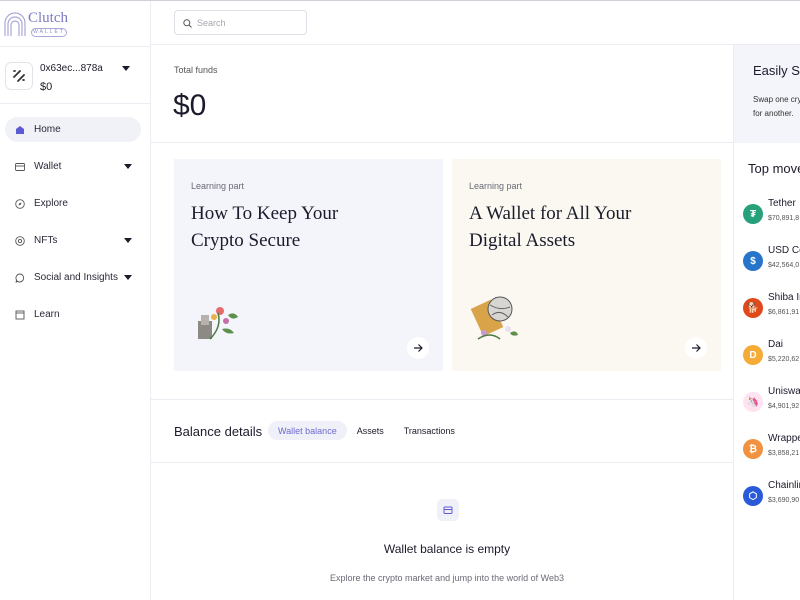 The height and width of the screenshot is (600, 800). I want to click on swap-title: Easily Sw, so click(776, 70).